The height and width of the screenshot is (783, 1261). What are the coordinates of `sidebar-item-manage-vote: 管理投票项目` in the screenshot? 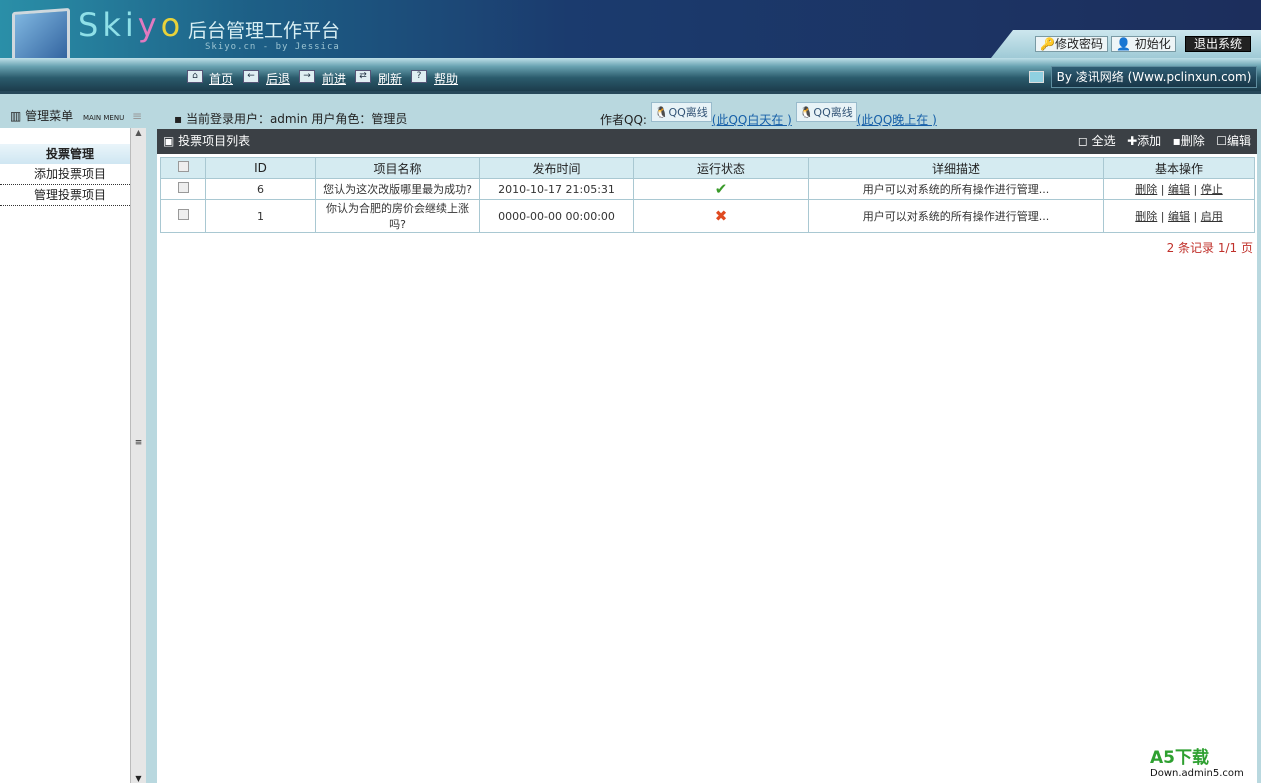 It's located at (65, 195).